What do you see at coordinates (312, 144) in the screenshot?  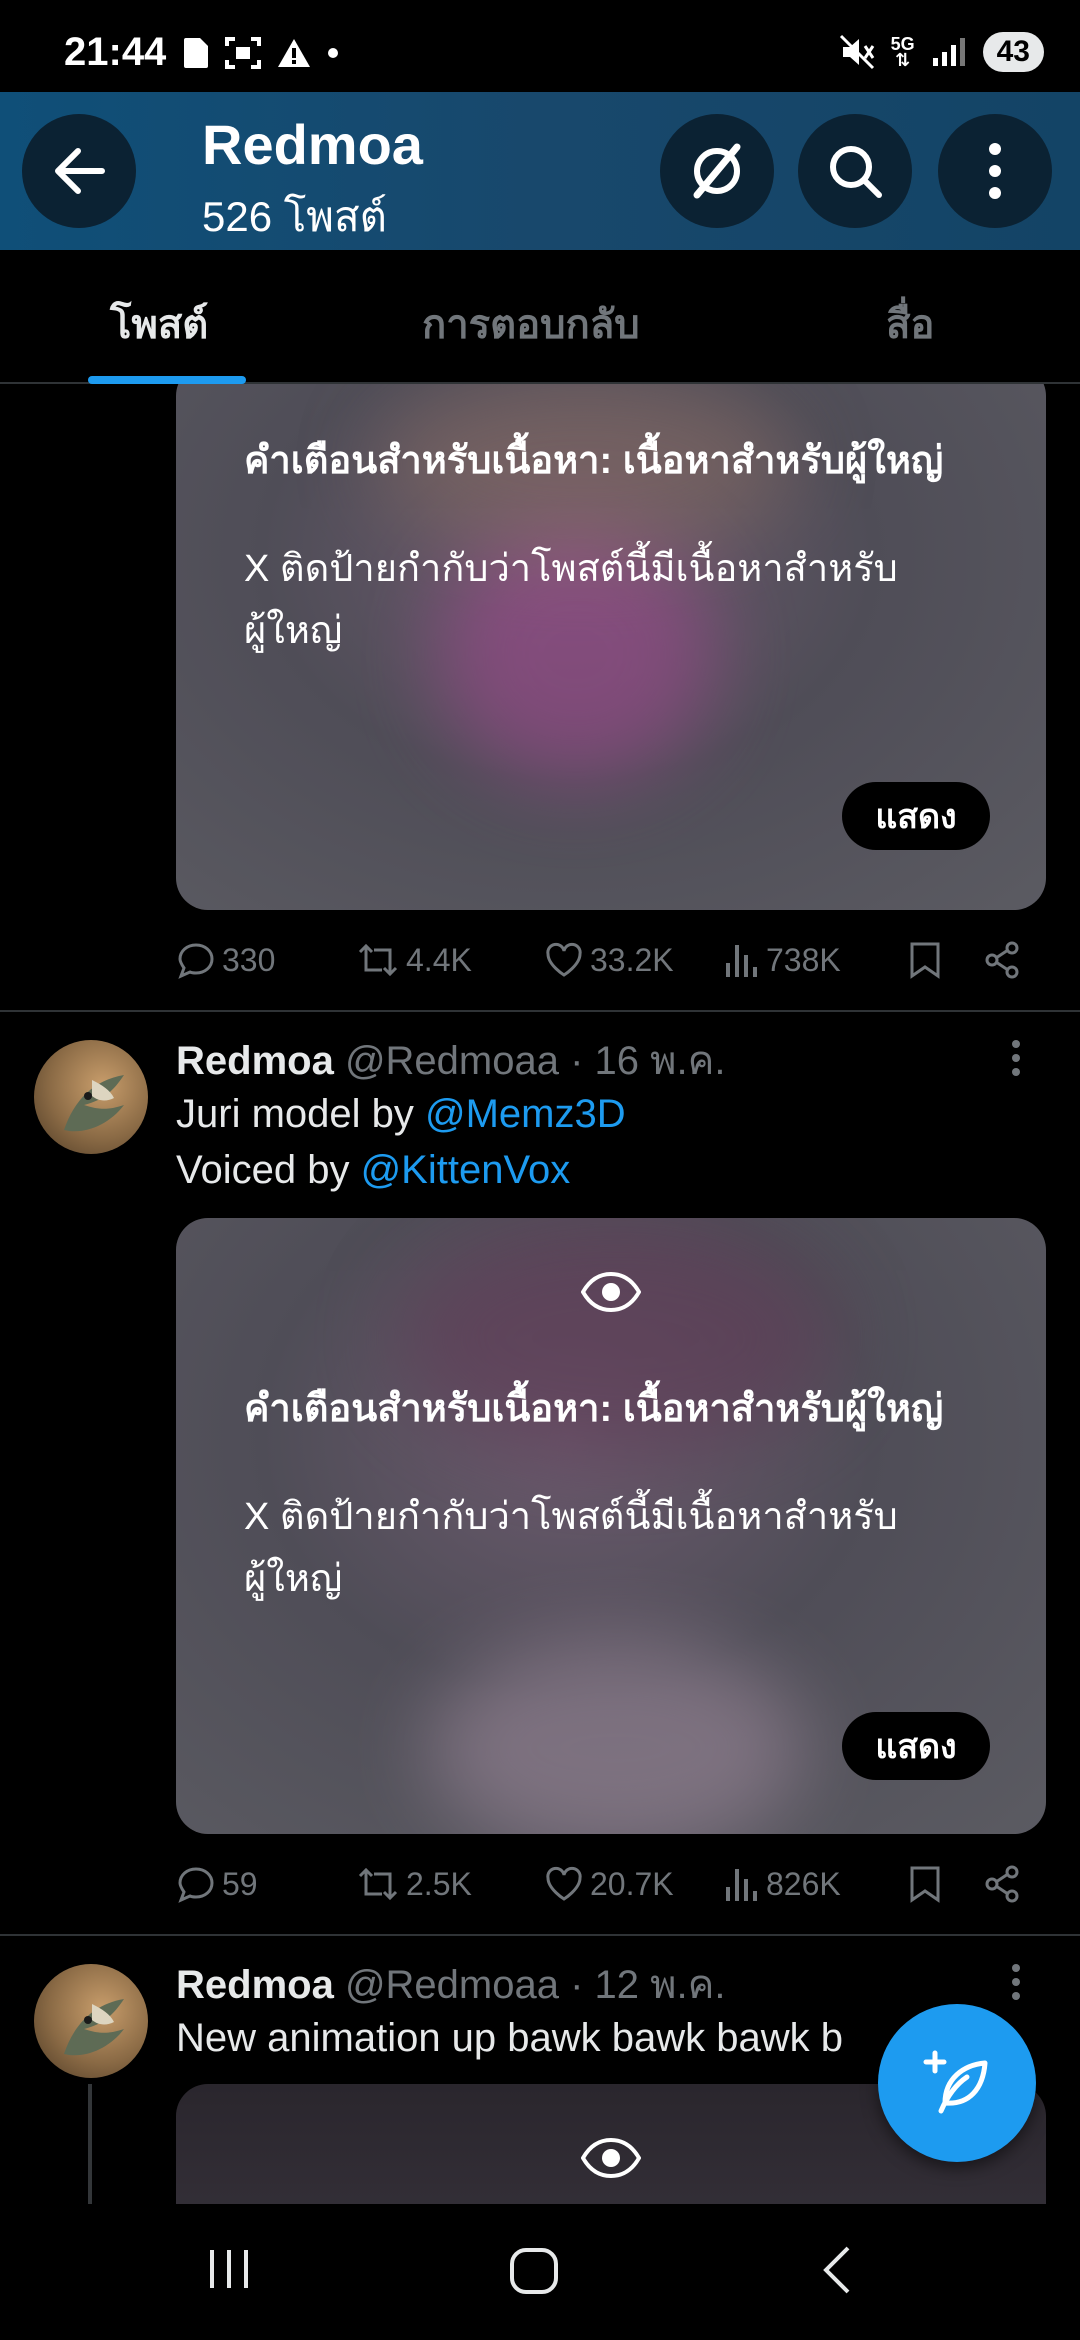 I see `profile-name: Redmoa` at bounding box center [312, 144].